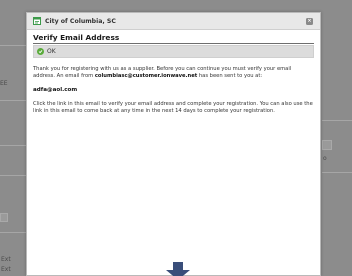 The height and width of the screenshot is (276, 352). I want to click on ok-status-bar: OK, so click(173, 51).